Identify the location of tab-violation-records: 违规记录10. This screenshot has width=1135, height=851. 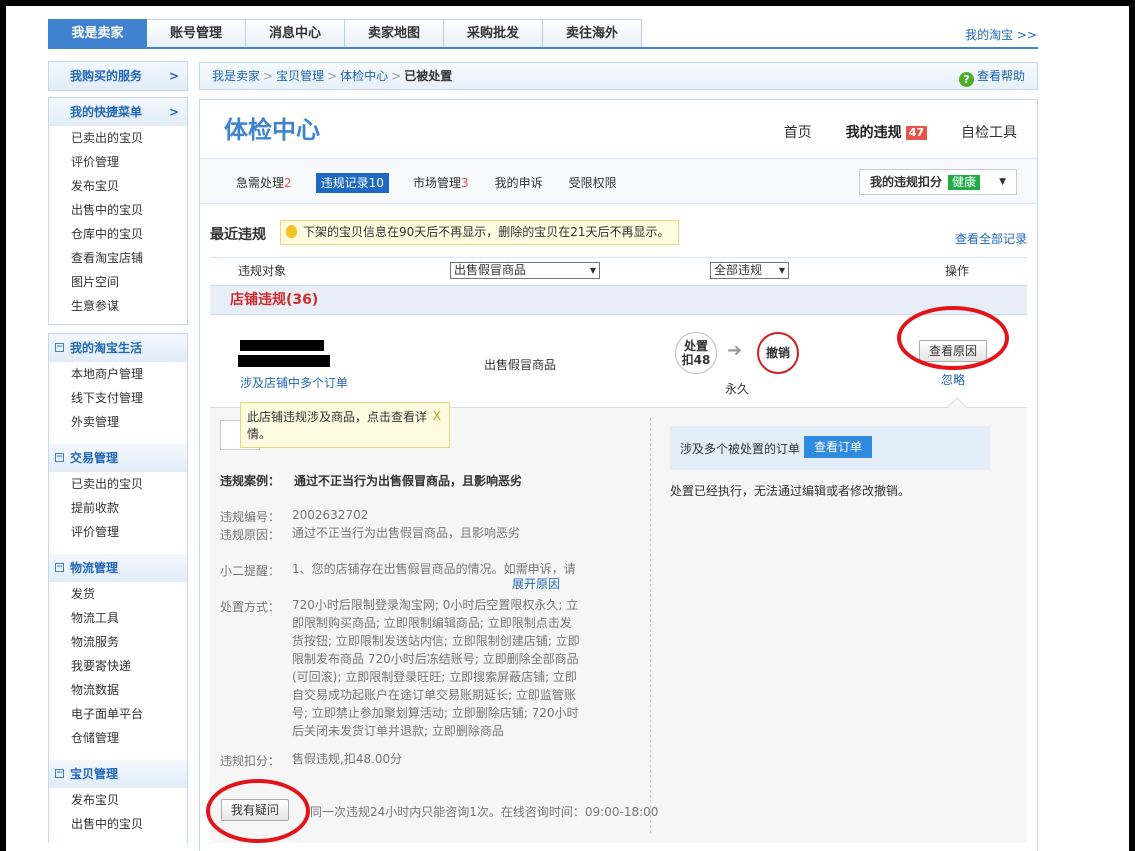
(352, 183).